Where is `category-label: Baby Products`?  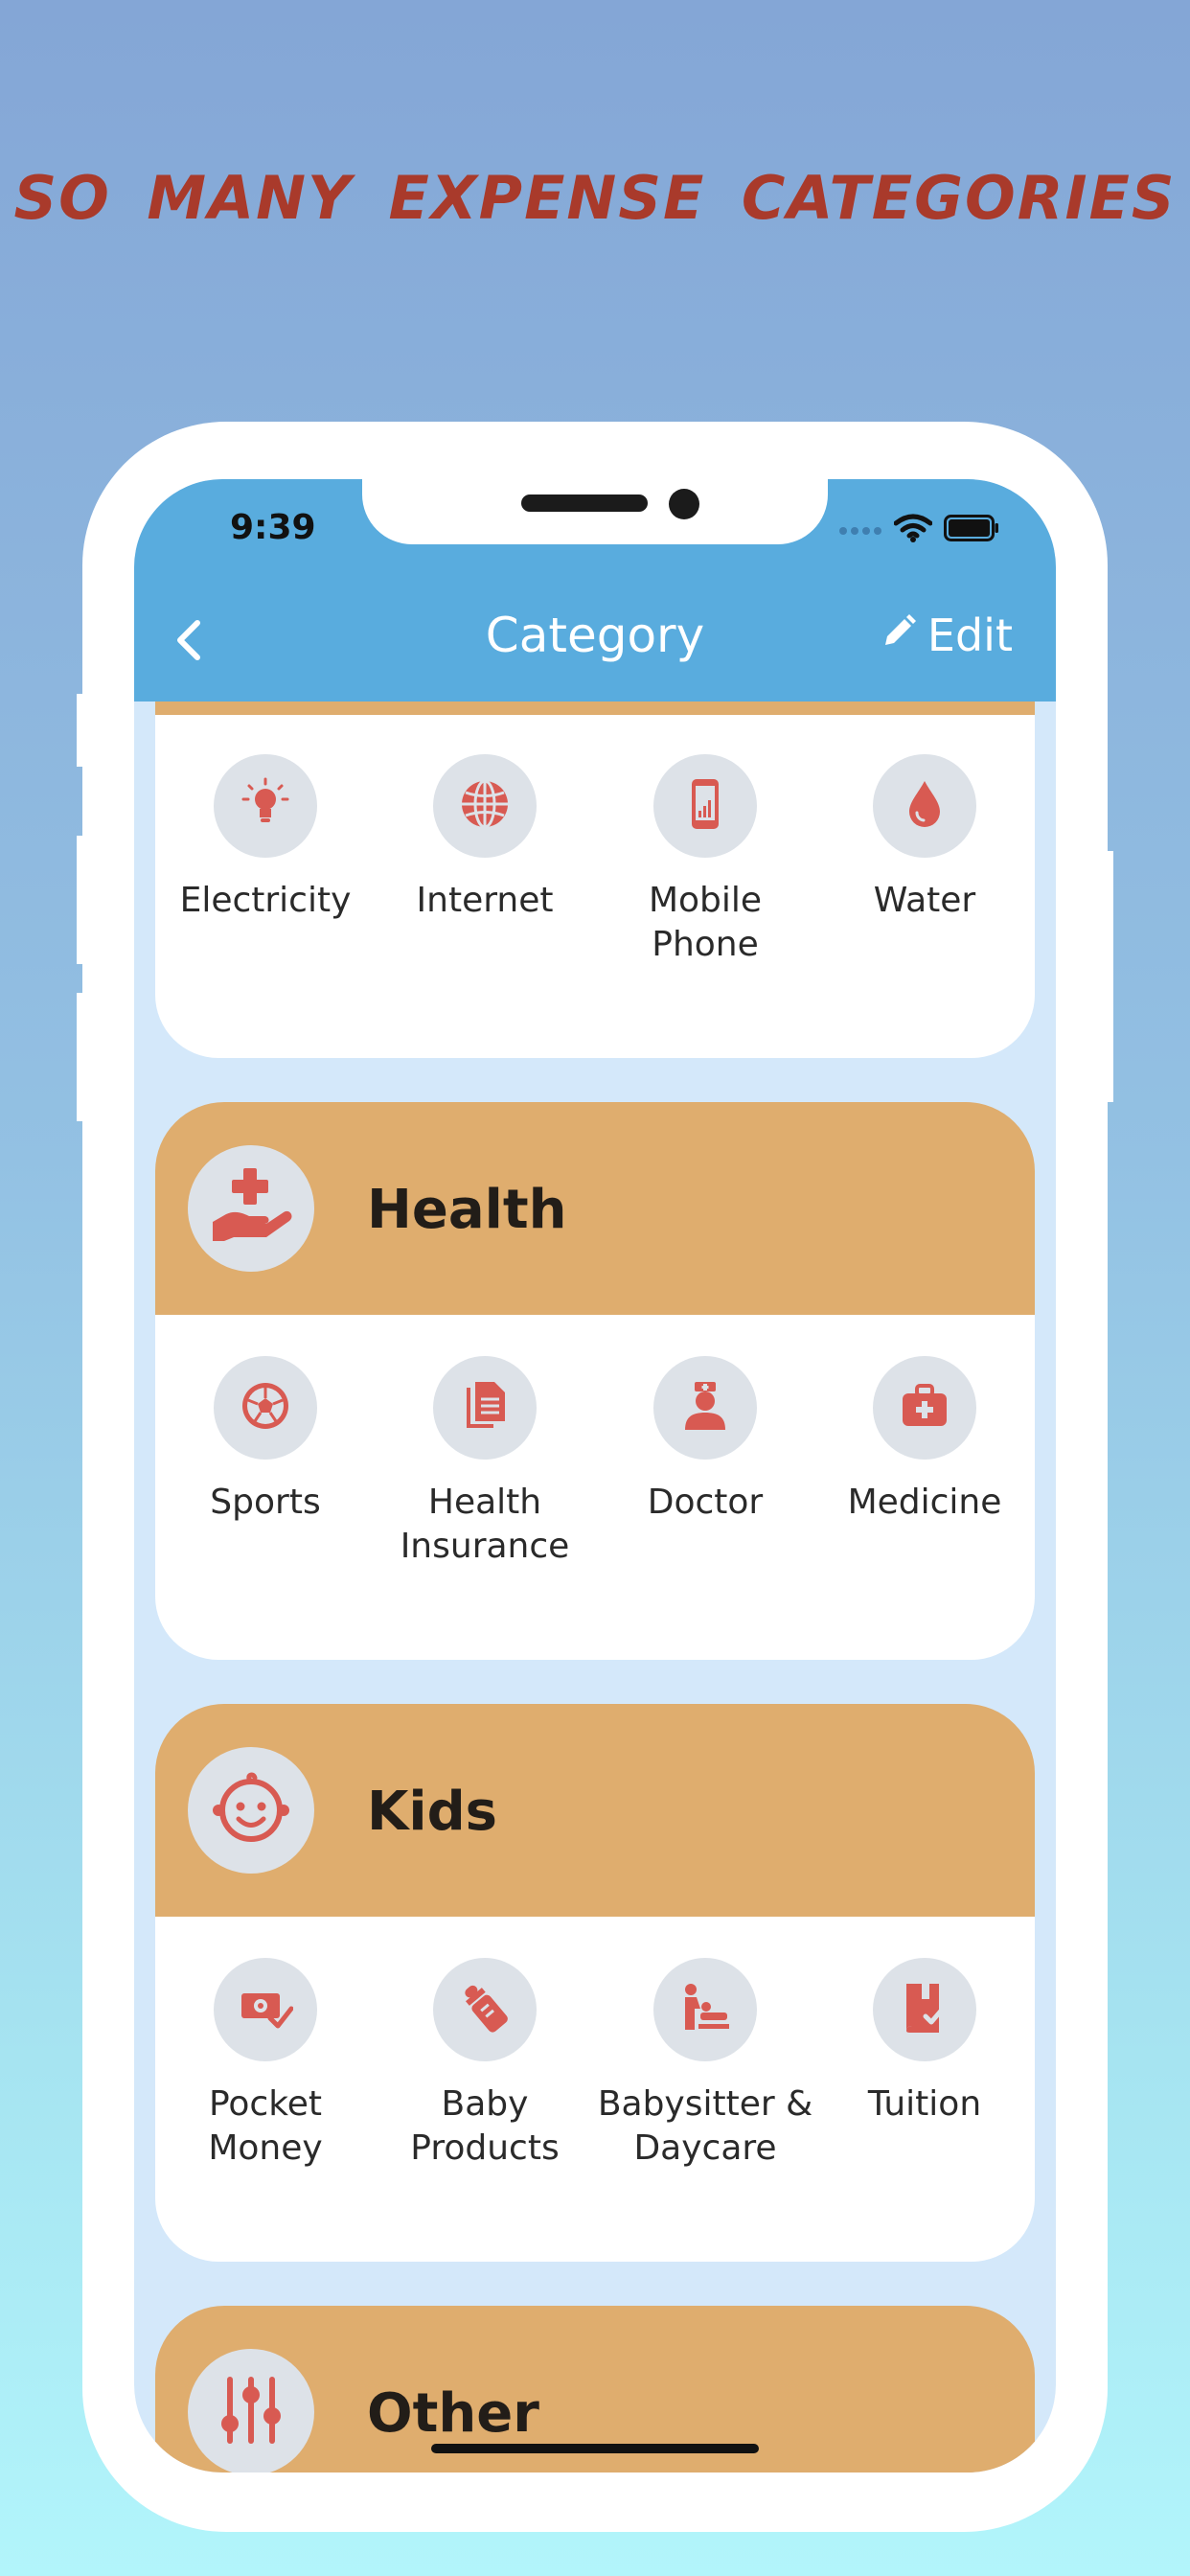 category-label: Baby Products is located at coordinates (485, 2126).